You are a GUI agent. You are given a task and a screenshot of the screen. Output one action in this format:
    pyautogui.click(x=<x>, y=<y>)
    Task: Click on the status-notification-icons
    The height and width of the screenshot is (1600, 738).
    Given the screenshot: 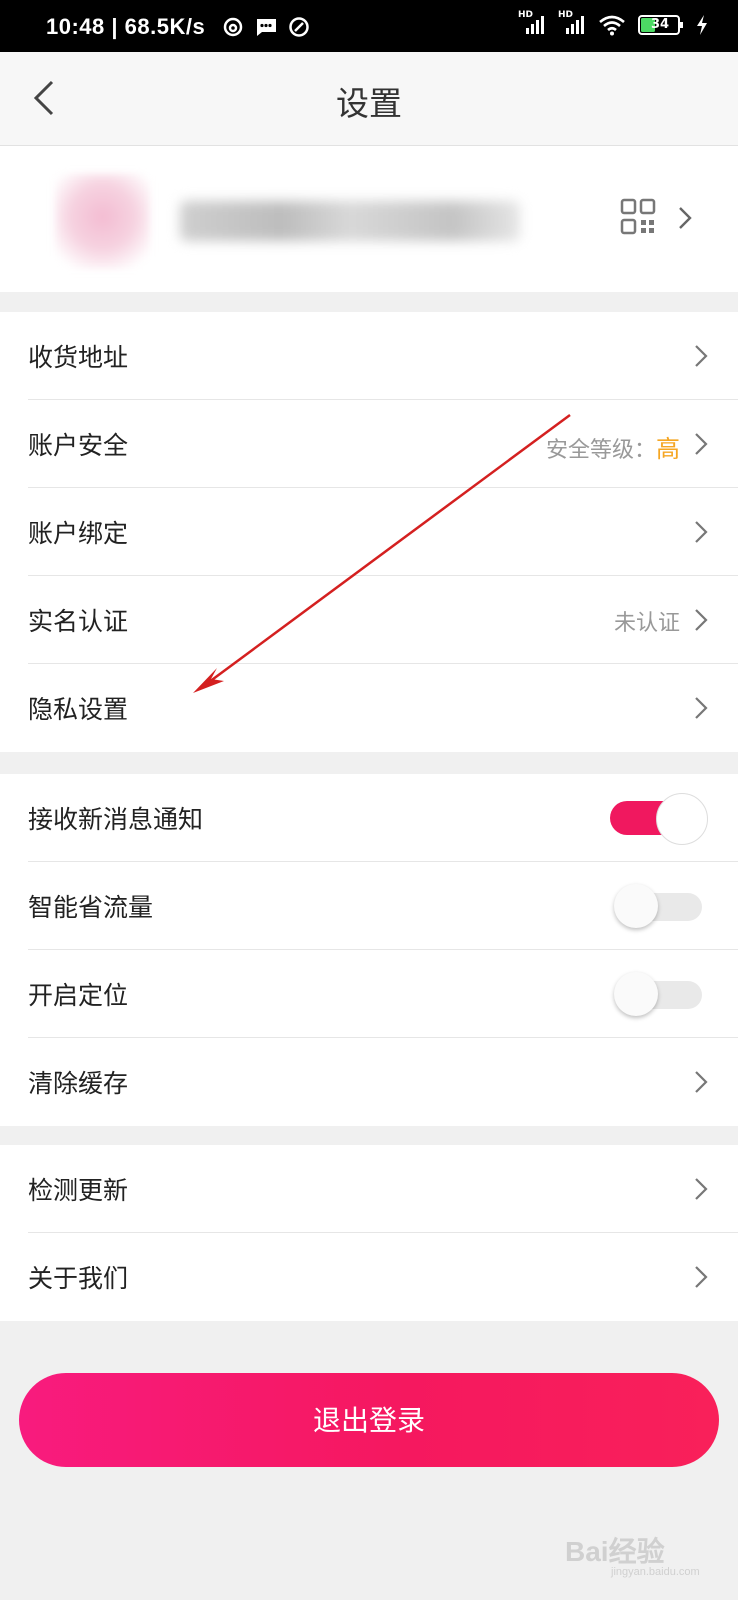 What is the action you would take?
    pyautogui.click(x=266, y=27)
    